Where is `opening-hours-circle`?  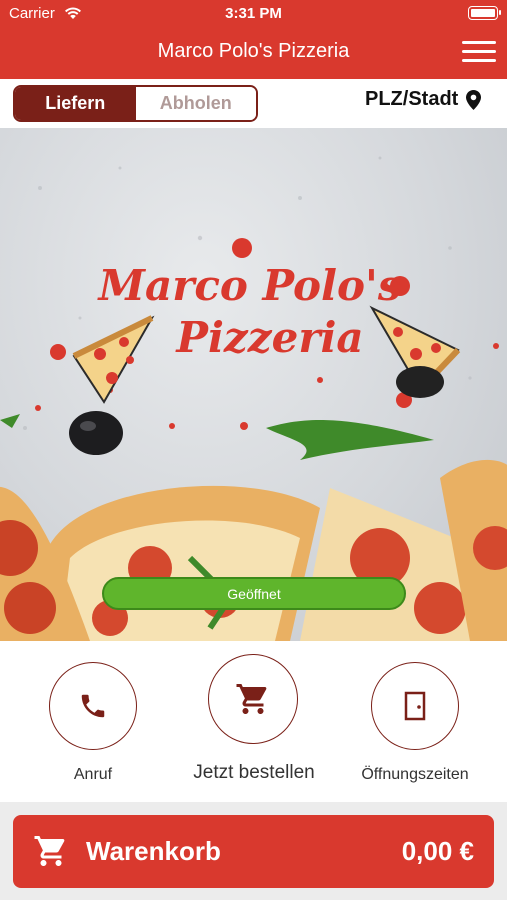
opening-hours-circle is located at coordinates (415, 706).